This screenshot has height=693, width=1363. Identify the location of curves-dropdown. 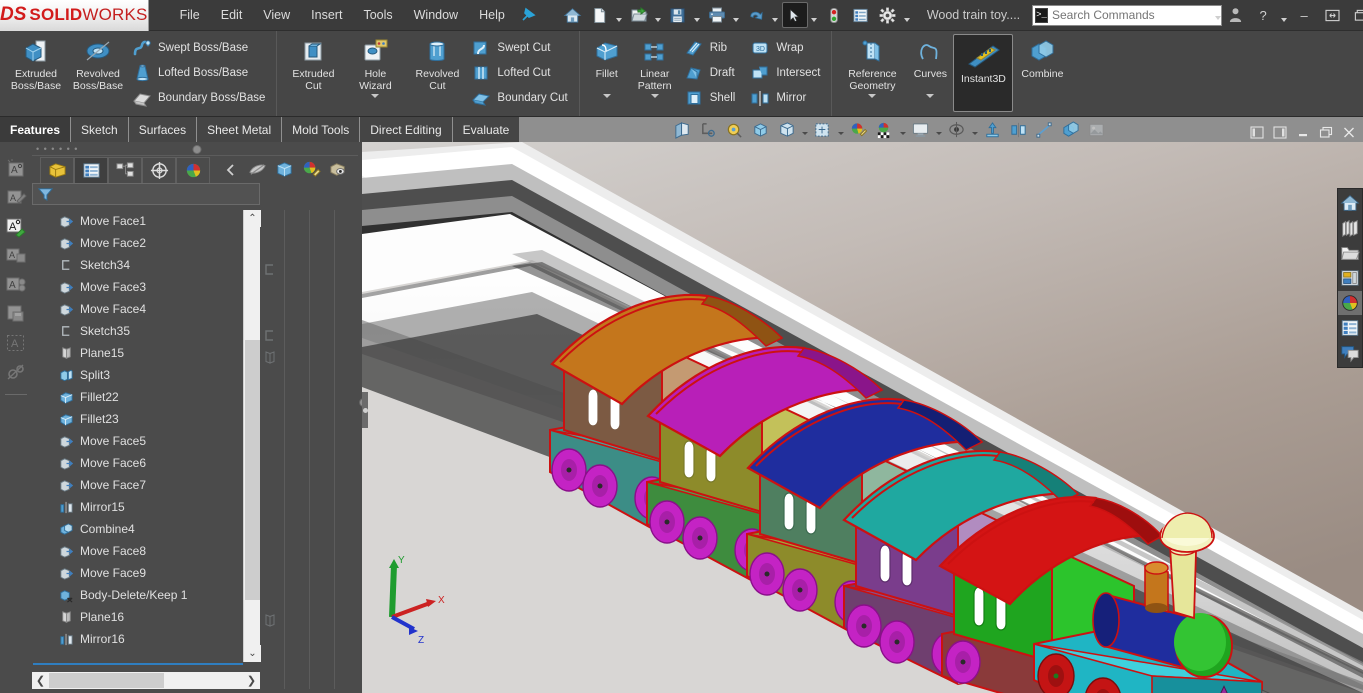
(930, 95).